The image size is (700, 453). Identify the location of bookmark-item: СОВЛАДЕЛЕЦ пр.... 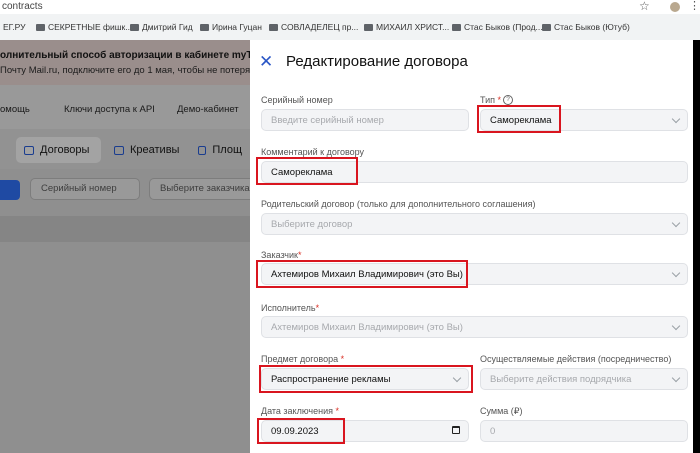
(313, 27).